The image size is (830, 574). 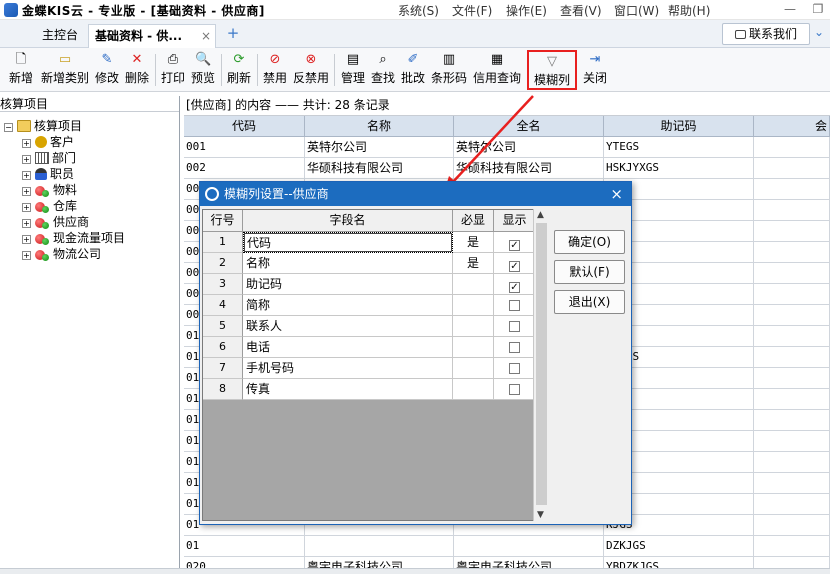 I want to click on column-header-fullname: 全名, so click(x=529, y=126).